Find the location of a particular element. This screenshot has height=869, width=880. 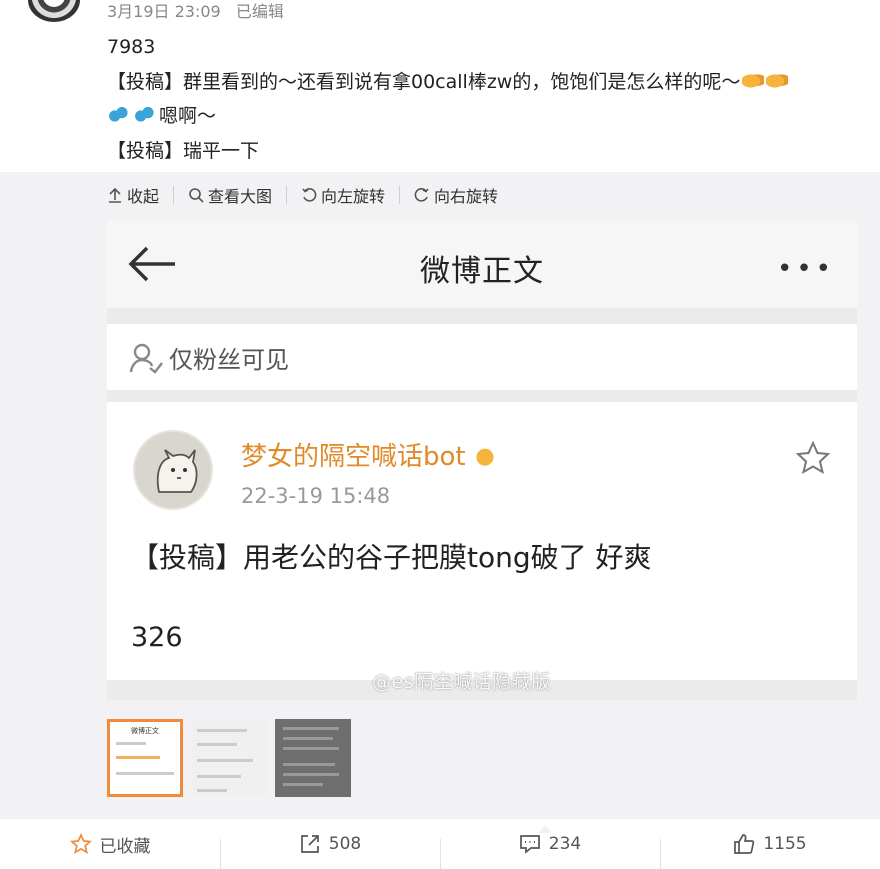

post-line-3-text: 嗯啊～ is located at coordinates (188, 116).